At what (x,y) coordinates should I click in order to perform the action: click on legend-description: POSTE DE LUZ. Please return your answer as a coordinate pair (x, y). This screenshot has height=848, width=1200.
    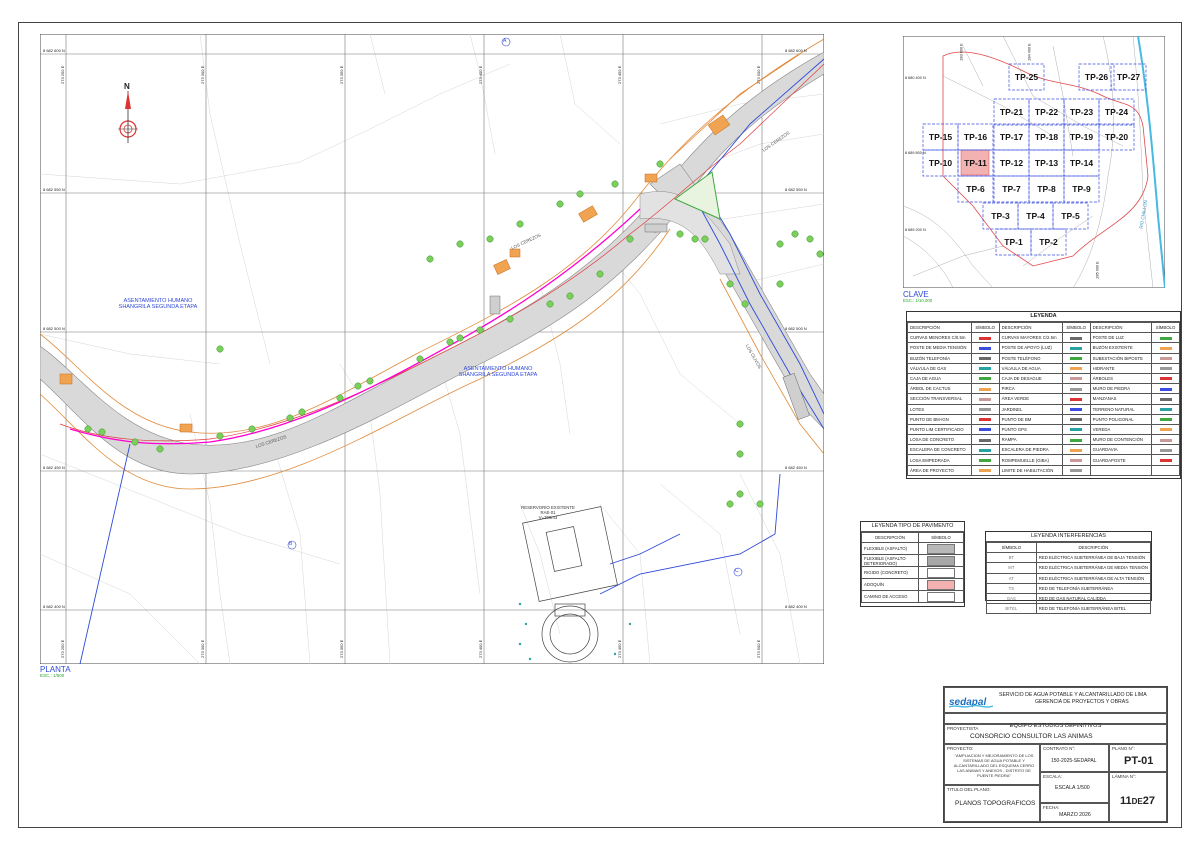
    Looking at the image, I should click on (1121, 338).